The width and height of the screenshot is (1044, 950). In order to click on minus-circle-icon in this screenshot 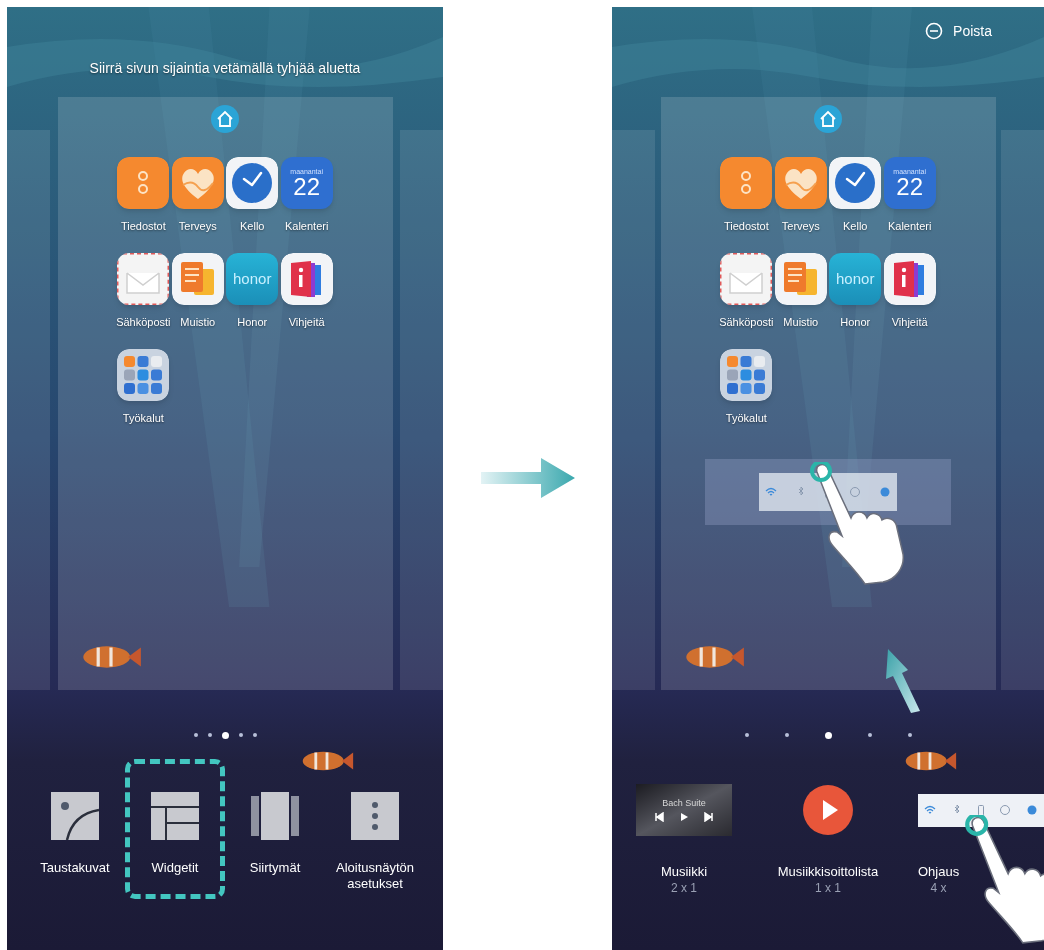, I will do `click(934, 31)`.